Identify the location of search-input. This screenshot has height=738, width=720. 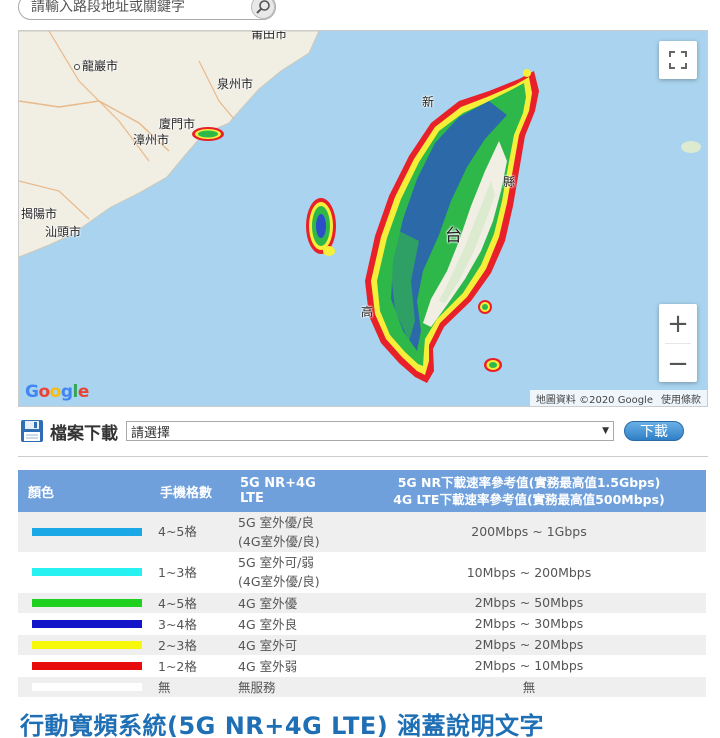
(147, 10).